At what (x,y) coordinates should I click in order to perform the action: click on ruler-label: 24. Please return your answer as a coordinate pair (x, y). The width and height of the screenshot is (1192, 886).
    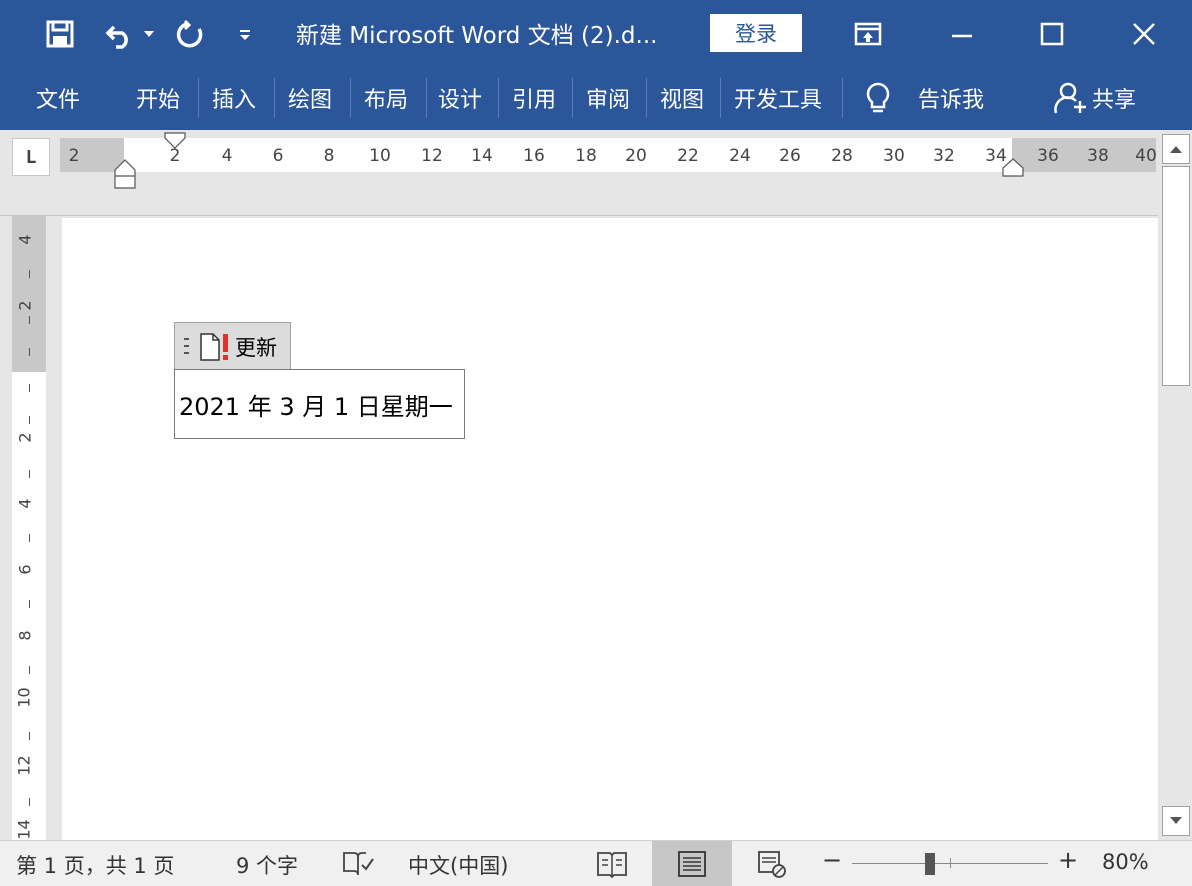
    Looking at the image, I should click on (740, 156).